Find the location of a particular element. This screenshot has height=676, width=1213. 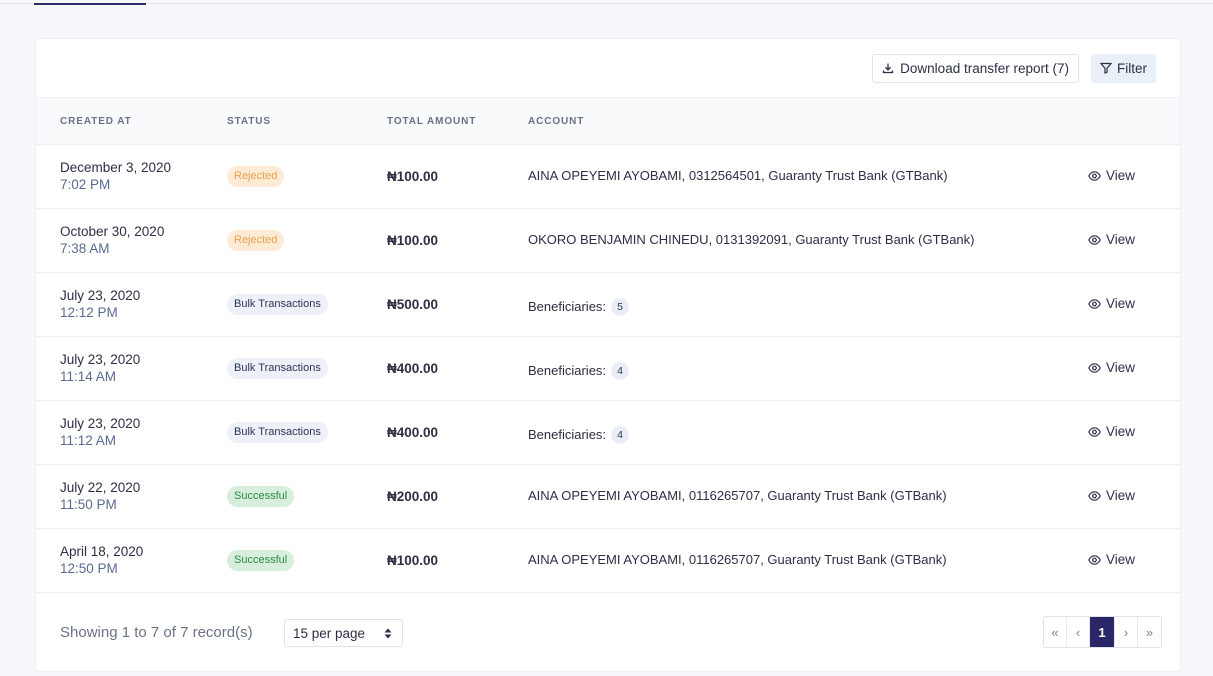

created-at-cell: December 3, 2020 7:02 PM is located at coordinates (115, 176).